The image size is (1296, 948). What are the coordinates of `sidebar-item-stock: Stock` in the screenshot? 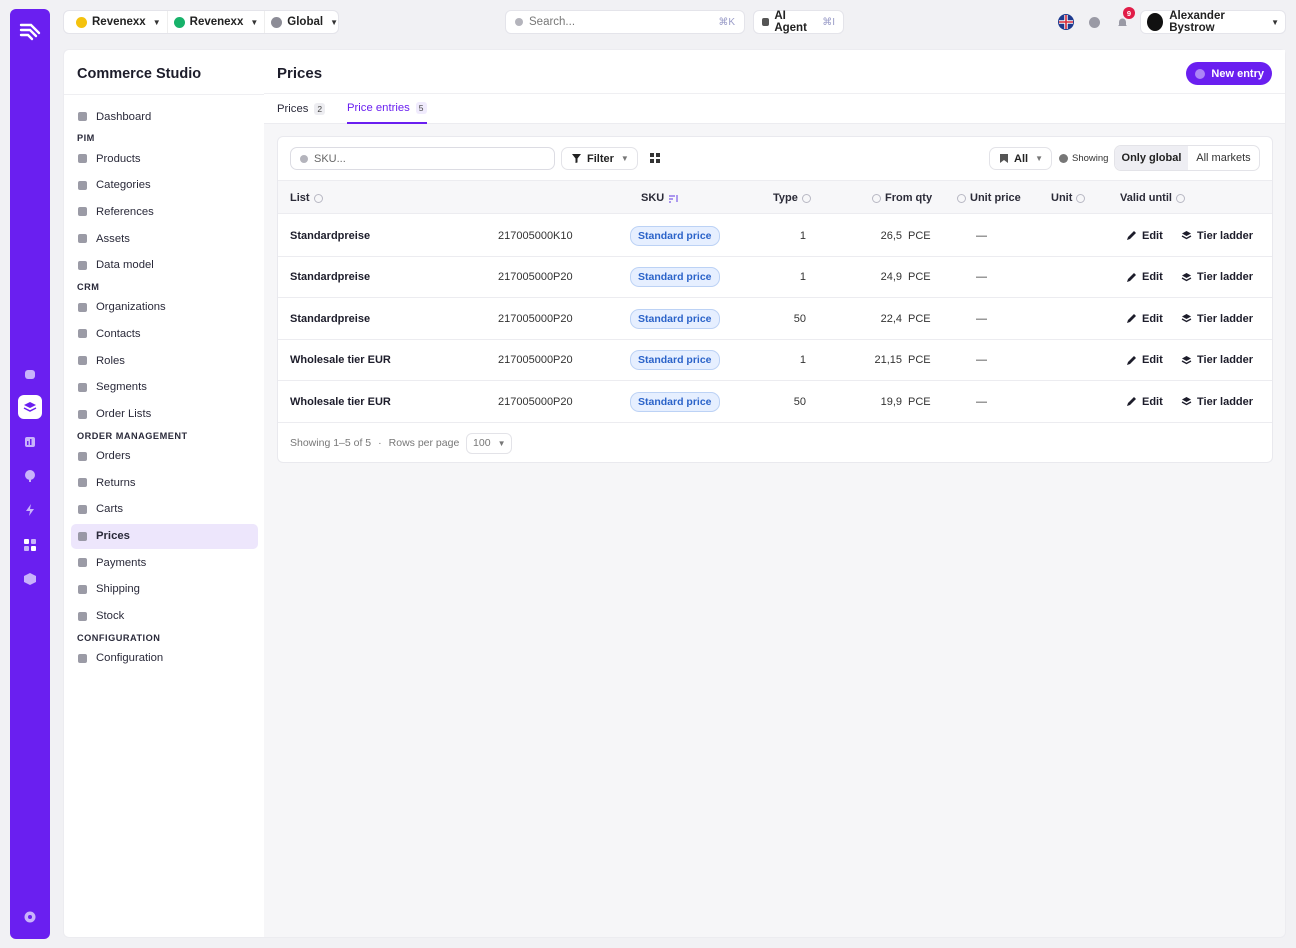 It's located at (164, 616).